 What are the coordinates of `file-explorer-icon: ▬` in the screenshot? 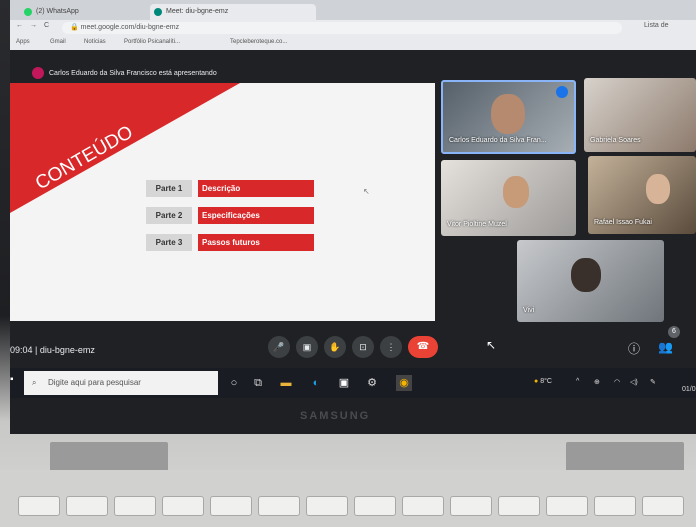 It's located at (286, 383).